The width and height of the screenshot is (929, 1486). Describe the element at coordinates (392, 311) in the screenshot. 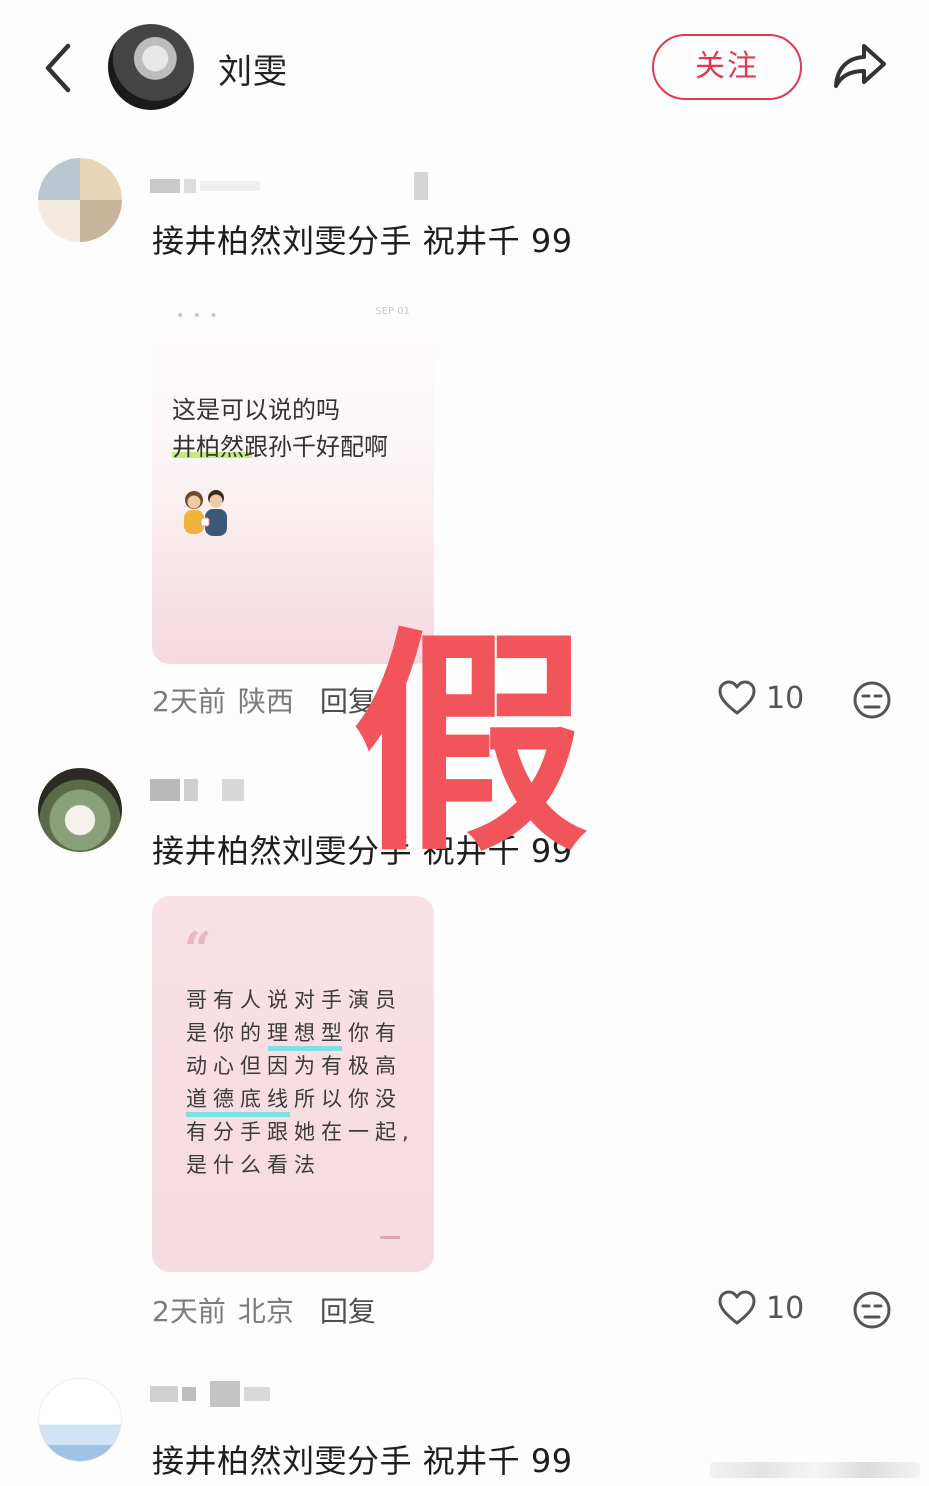

I see `image-tag: SEP 01` at that location.